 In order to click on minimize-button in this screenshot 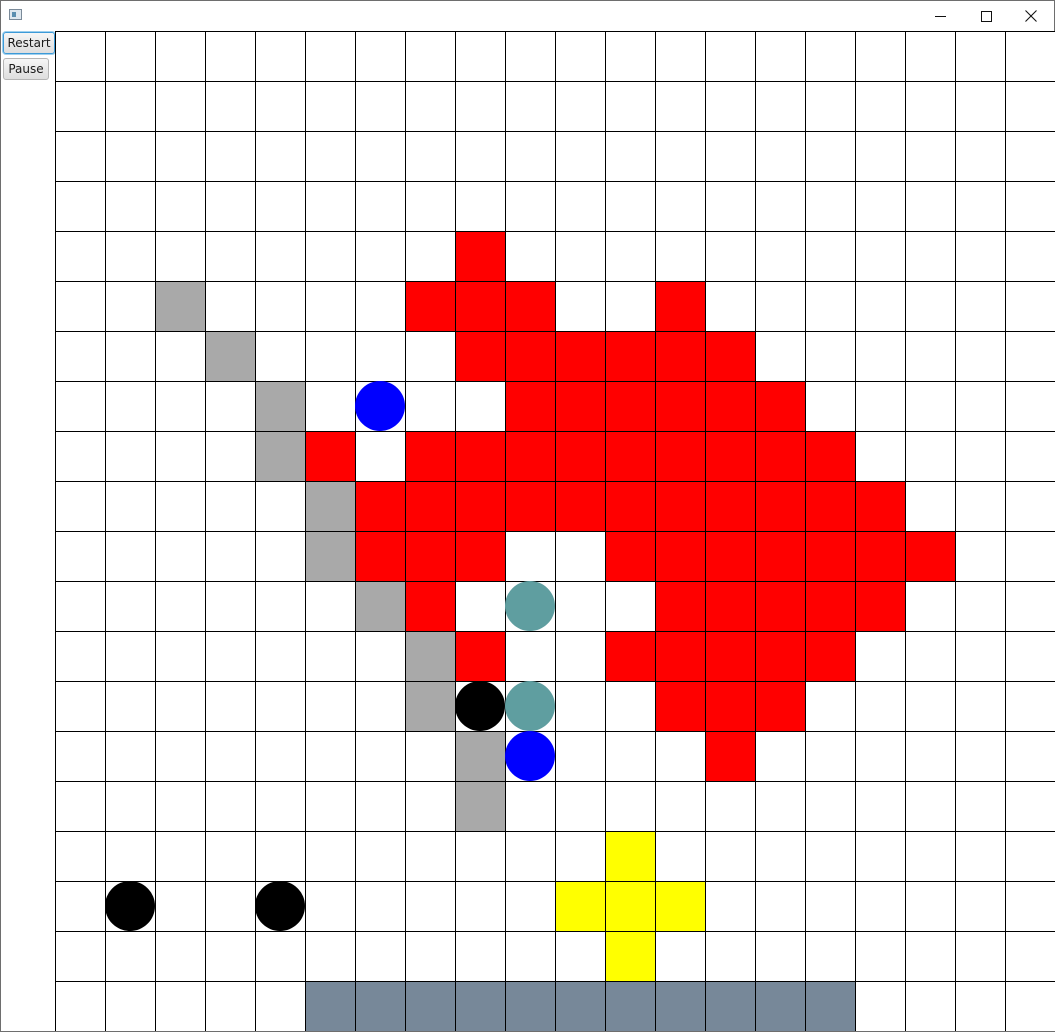, I will do `click(940, 16)`.